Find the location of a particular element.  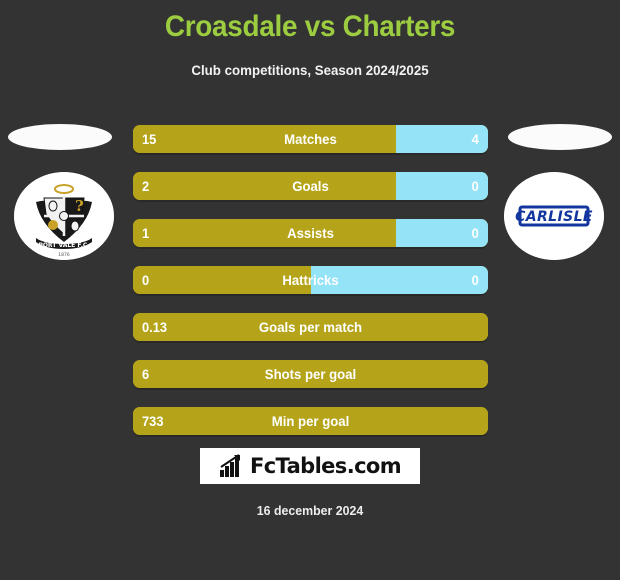

bar-chart-arrow-icon is located at coordinates (229, 465).